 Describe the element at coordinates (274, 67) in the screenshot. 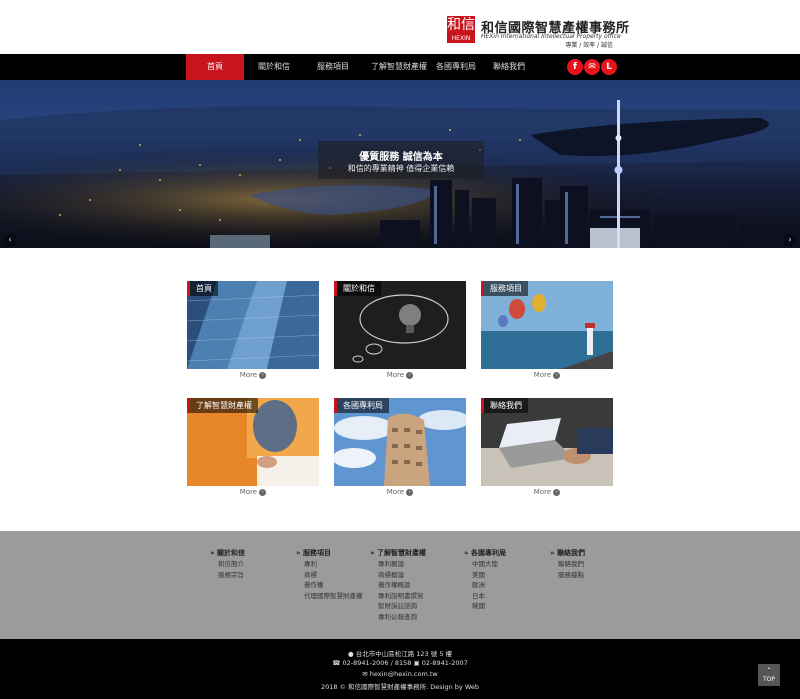

I see `nav-item-about: 關於和信` at that location.